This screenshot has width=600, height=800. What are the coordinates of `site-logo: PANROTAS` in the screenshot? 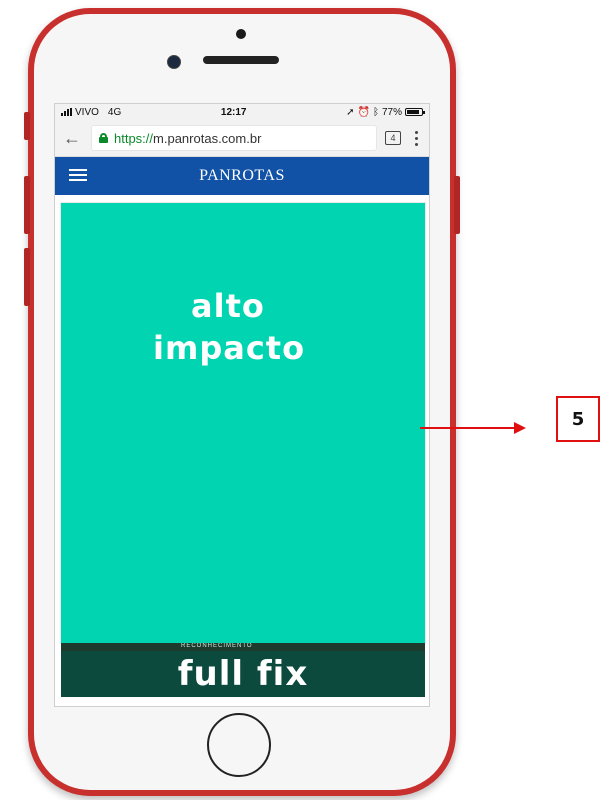 It's located at (242, 176).